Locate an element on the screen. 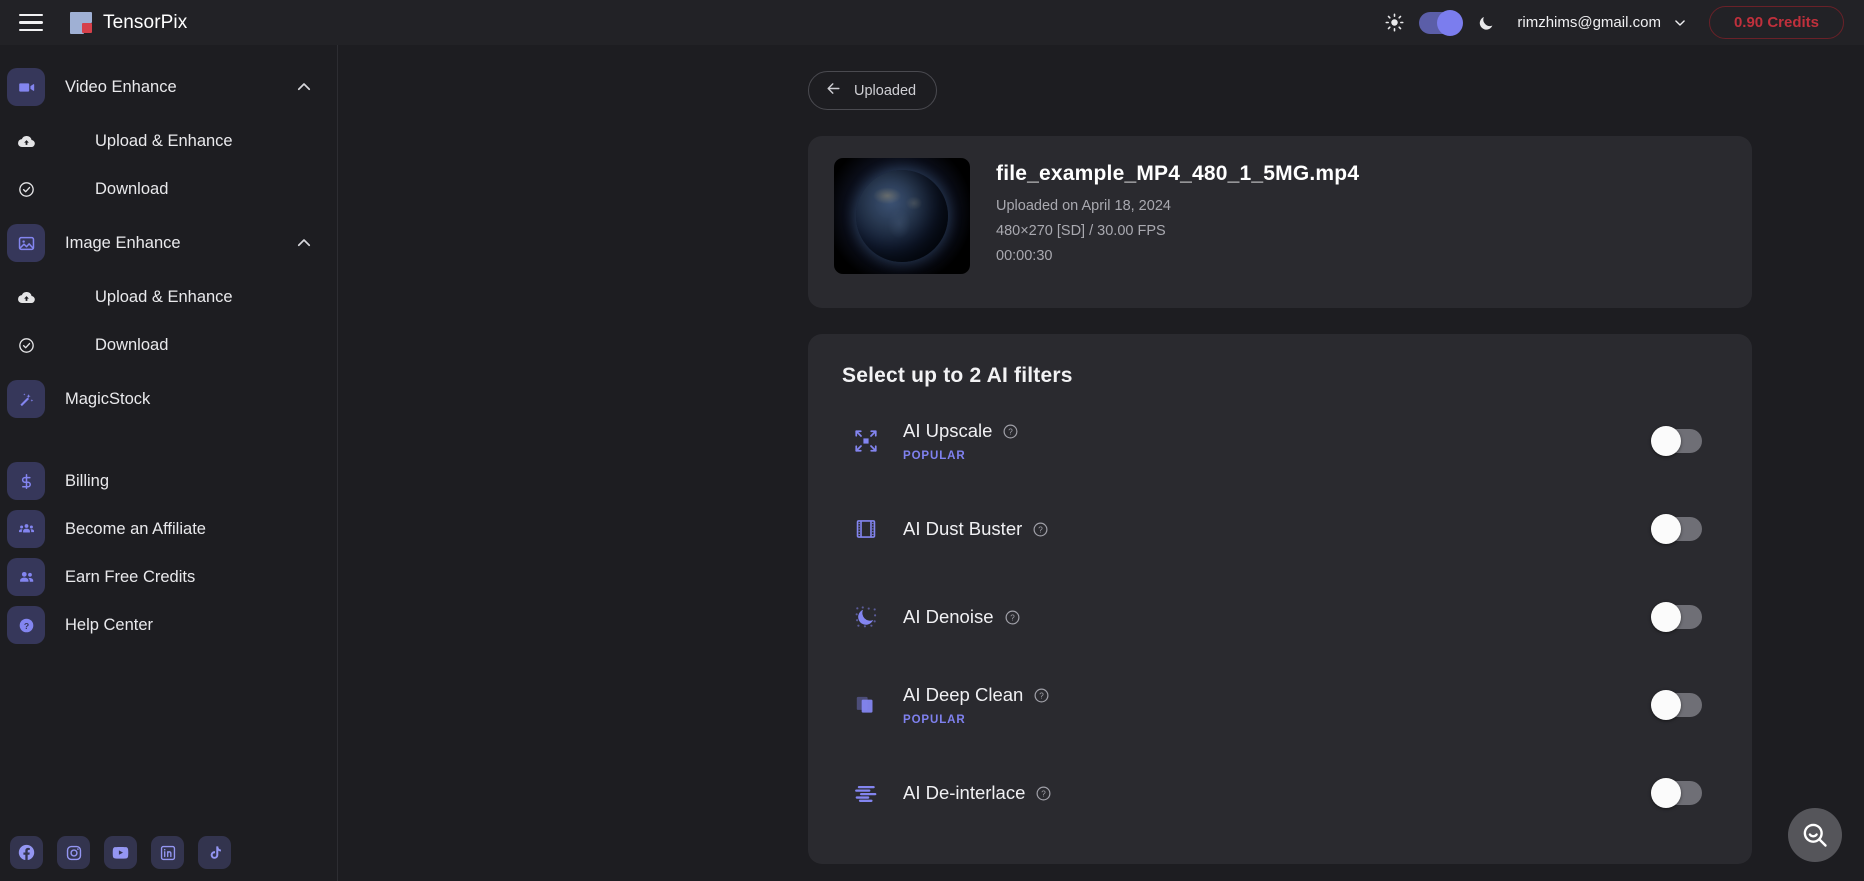  chevron-down-icon is located at coordinates (1680, 23).